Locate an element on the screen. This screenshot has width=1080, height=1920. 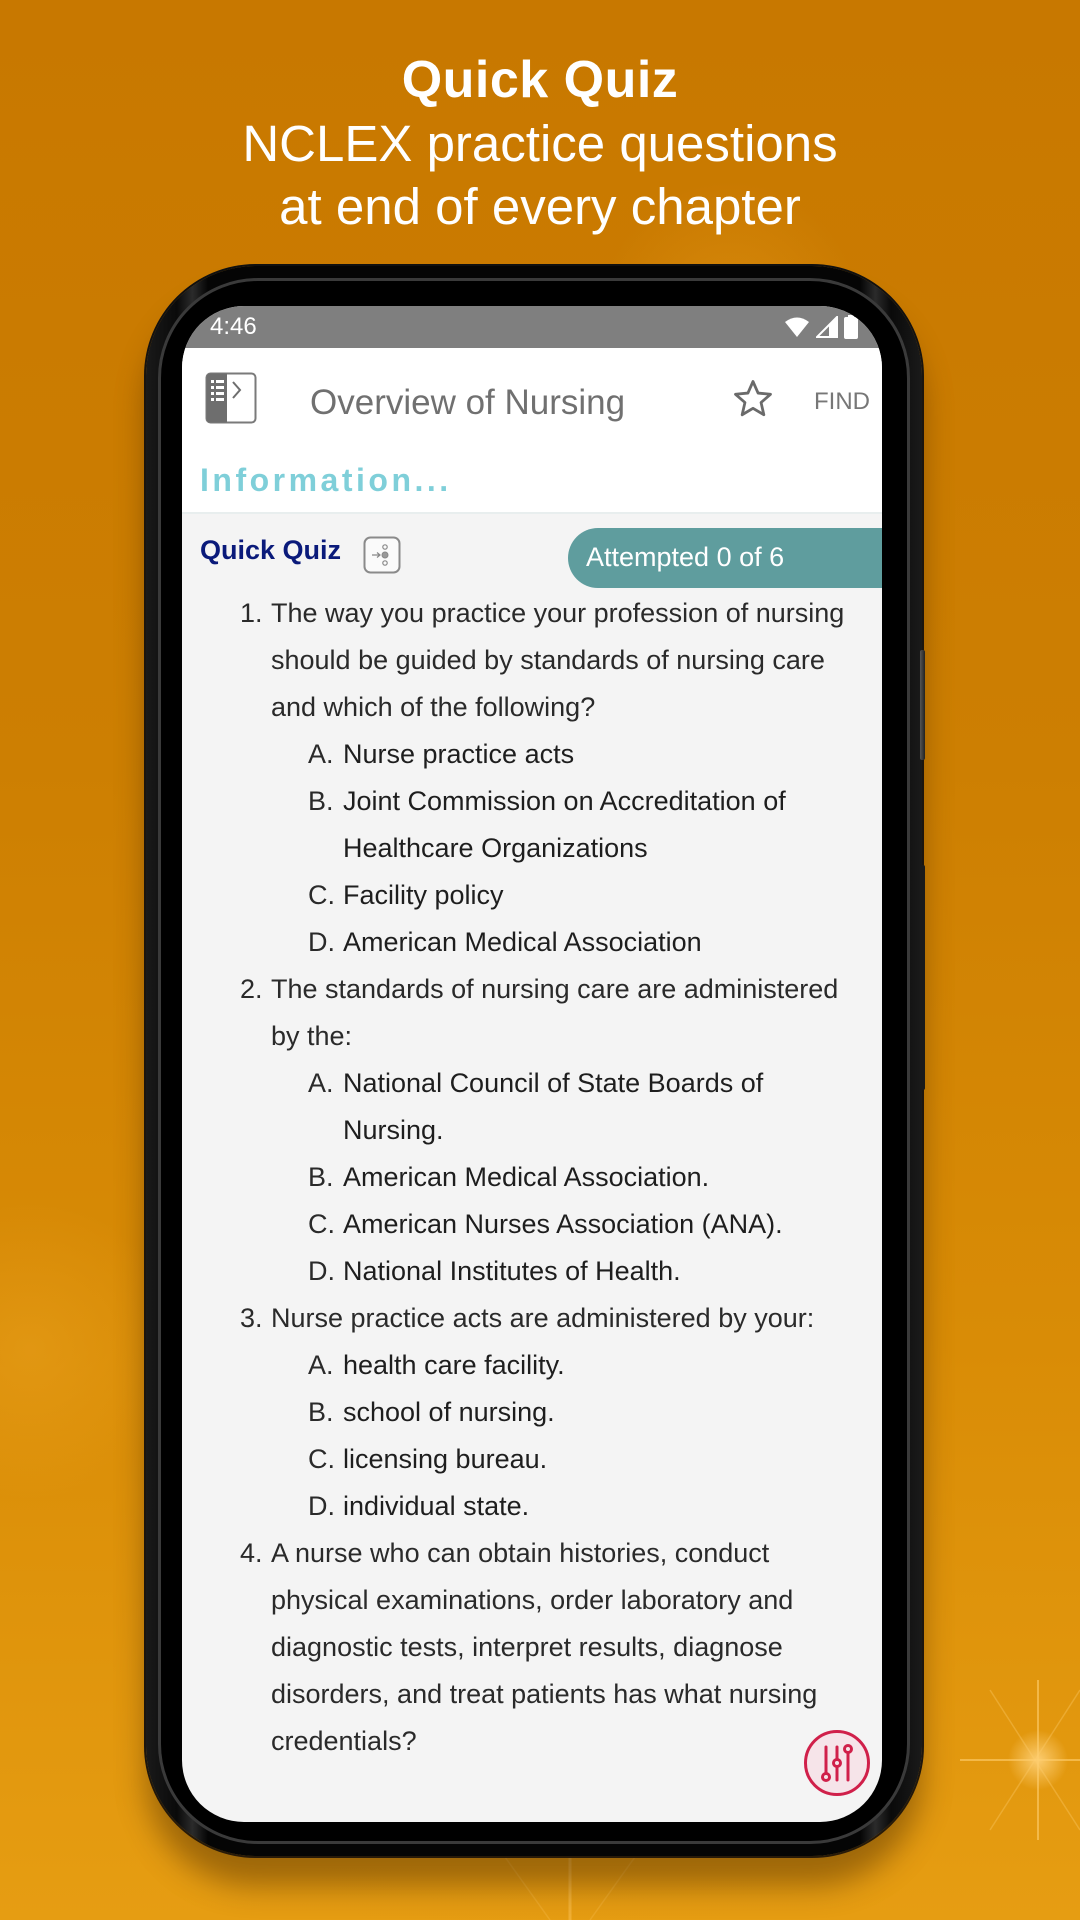
promo-subtitle-line1: NCLEX practice questions is located at coordinates (540, 143).